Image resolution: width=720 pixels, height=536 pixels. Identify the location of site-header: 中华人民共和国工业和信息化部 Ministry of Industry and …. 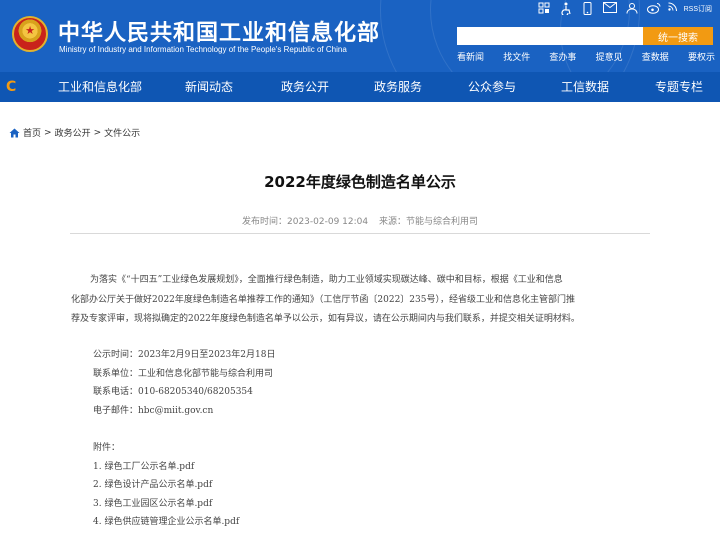
(360, 36).